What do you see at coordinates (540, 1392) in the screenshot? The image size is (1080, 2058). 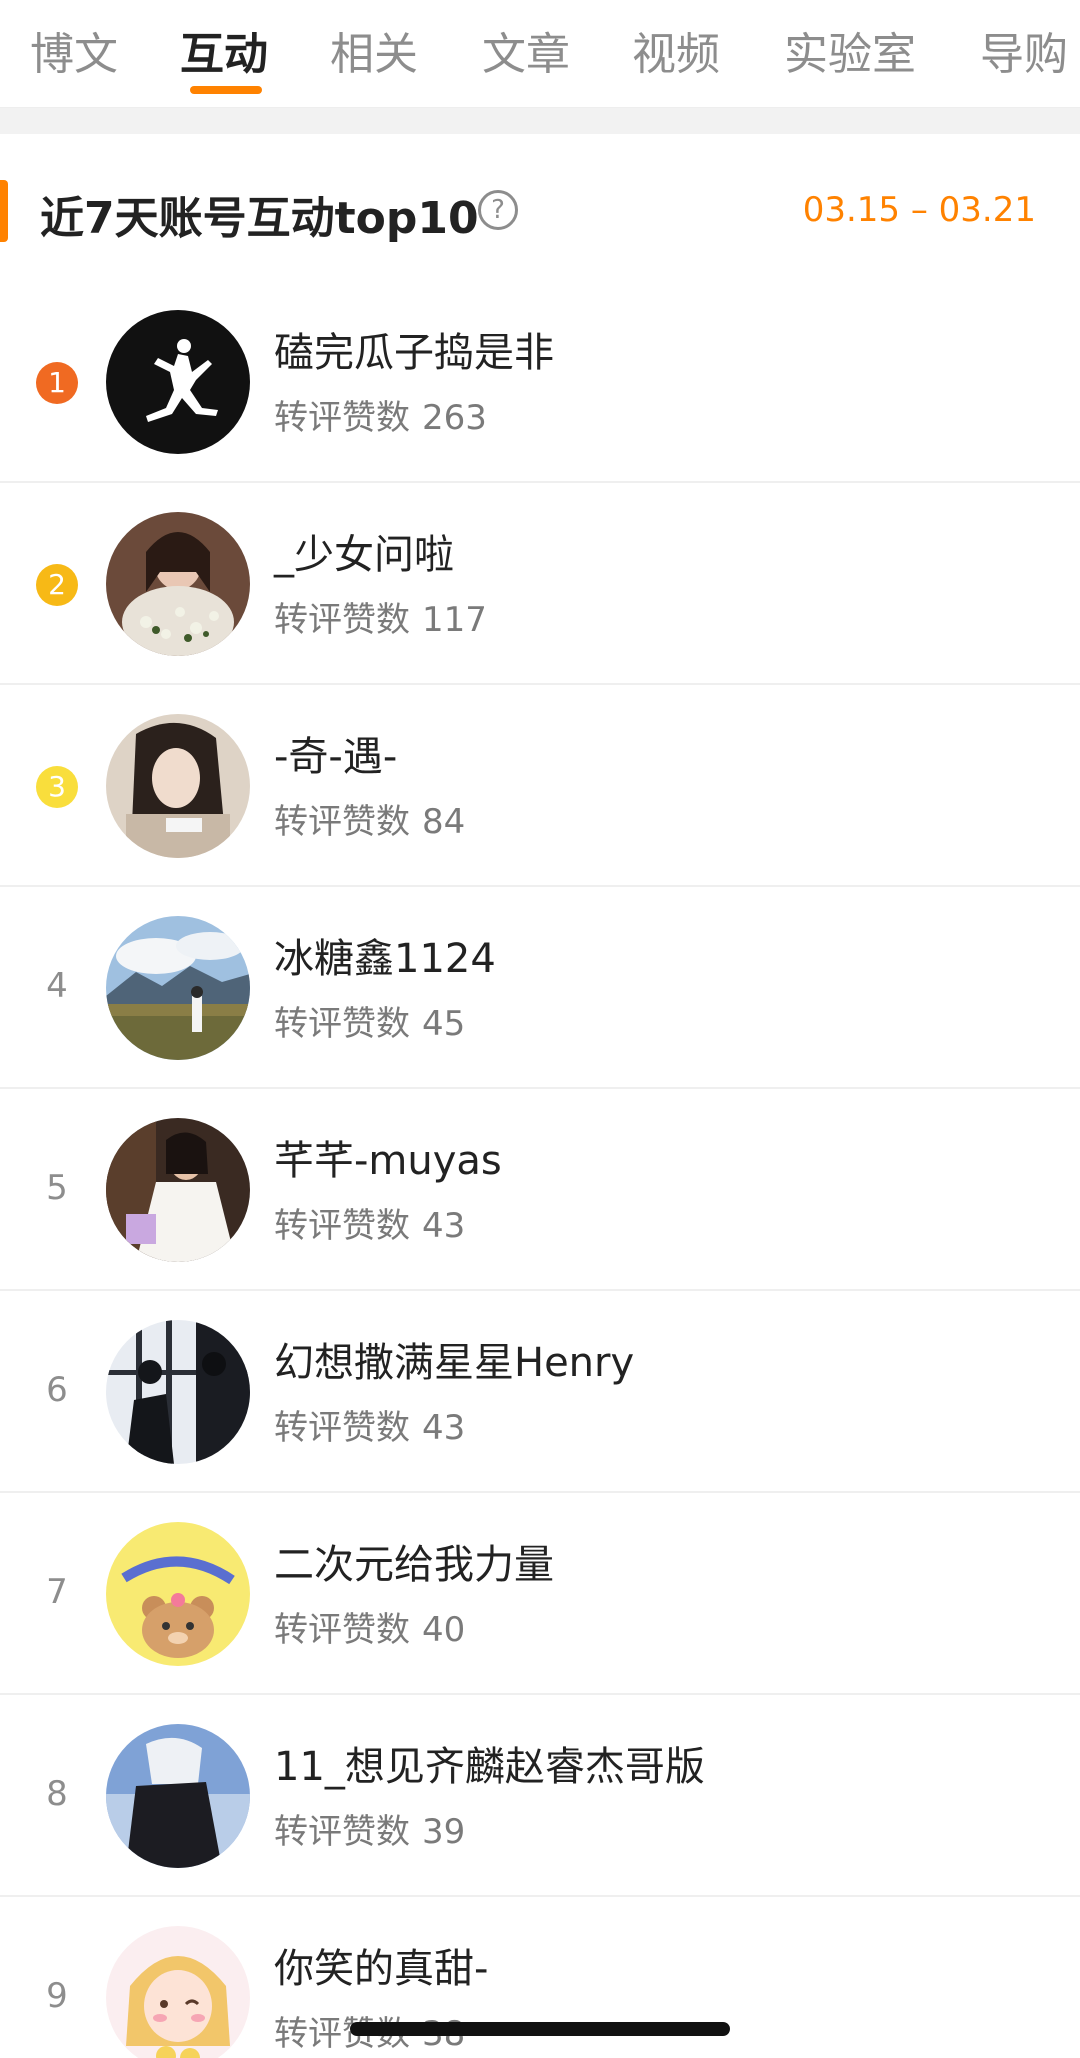 I see `list-item: 6 幻想撒满星星Henry 转评赞数 43` at bounding box center [540, 1392].